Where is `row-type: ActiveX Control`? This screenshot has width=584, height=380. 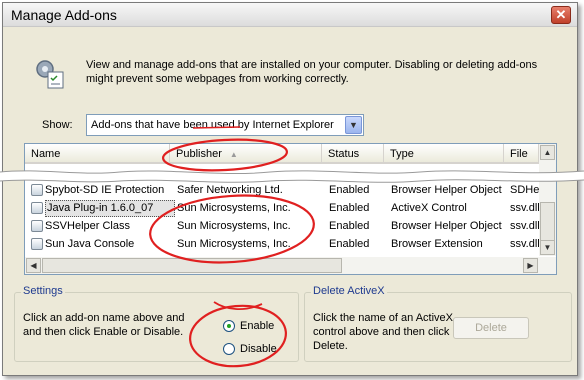 row-type: ActiveX Control is located at coordinates (429, 208).